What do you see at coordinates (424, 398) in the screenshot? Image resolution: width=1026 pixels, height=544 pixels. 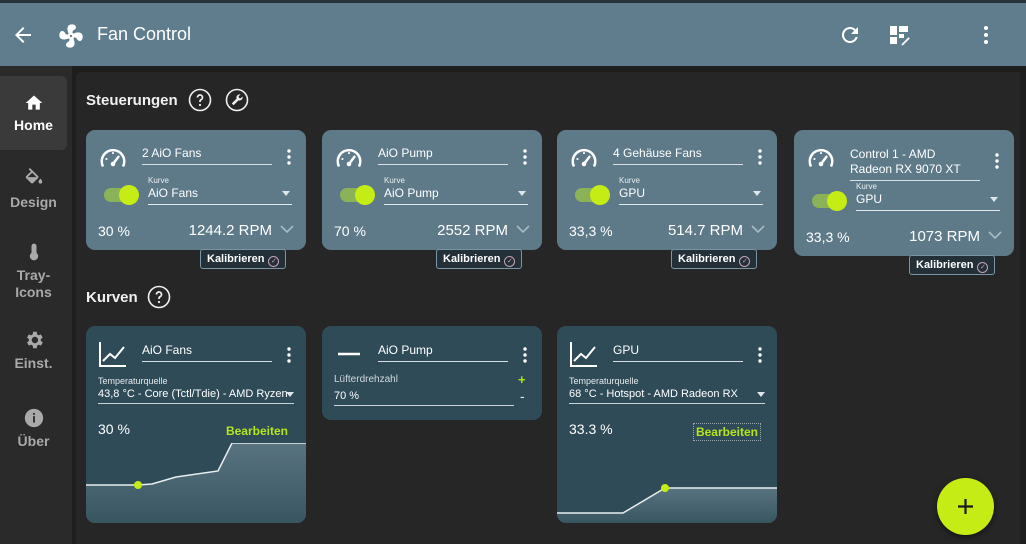 I see `fan-speed-input: 70 %` at bounding box center [424, 398].